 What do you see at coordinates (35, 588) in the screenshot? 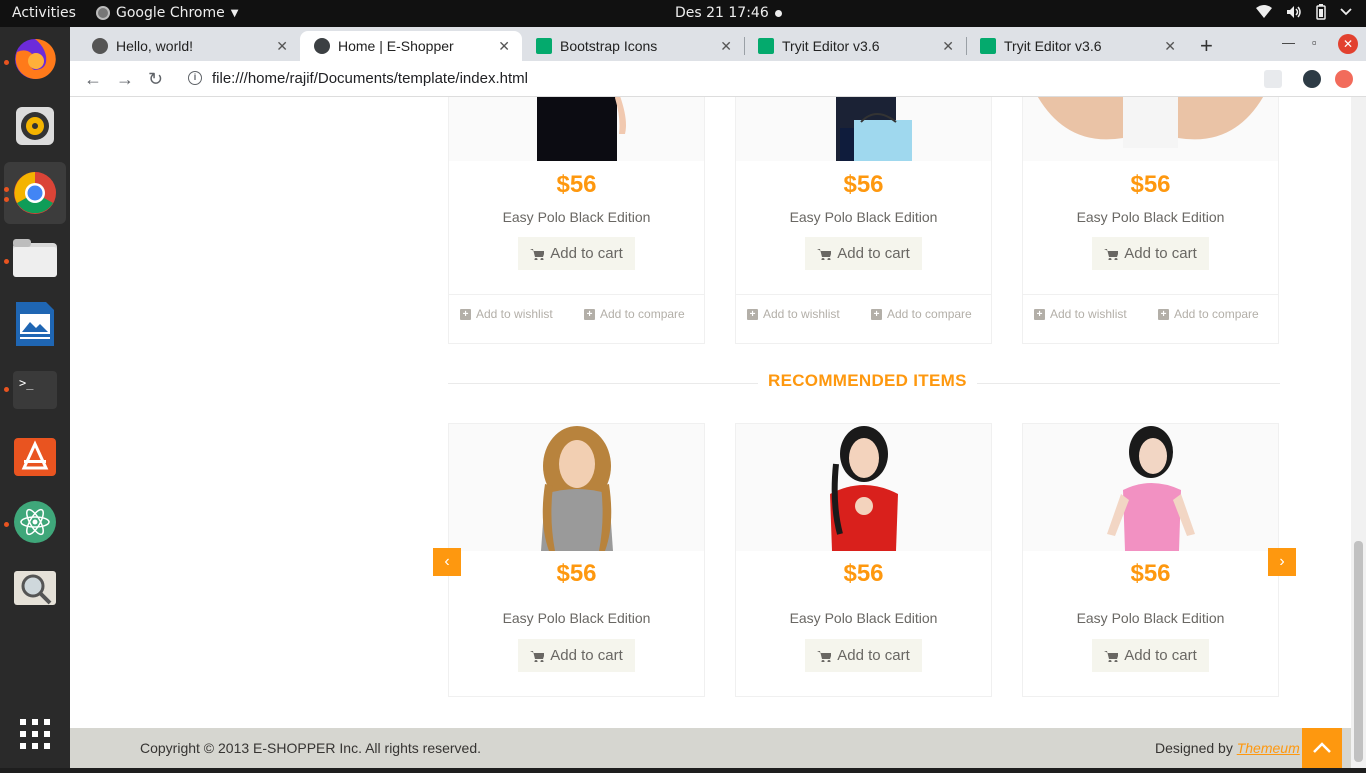
I see `image-viewer-icon` at bounding box center [35, 588].